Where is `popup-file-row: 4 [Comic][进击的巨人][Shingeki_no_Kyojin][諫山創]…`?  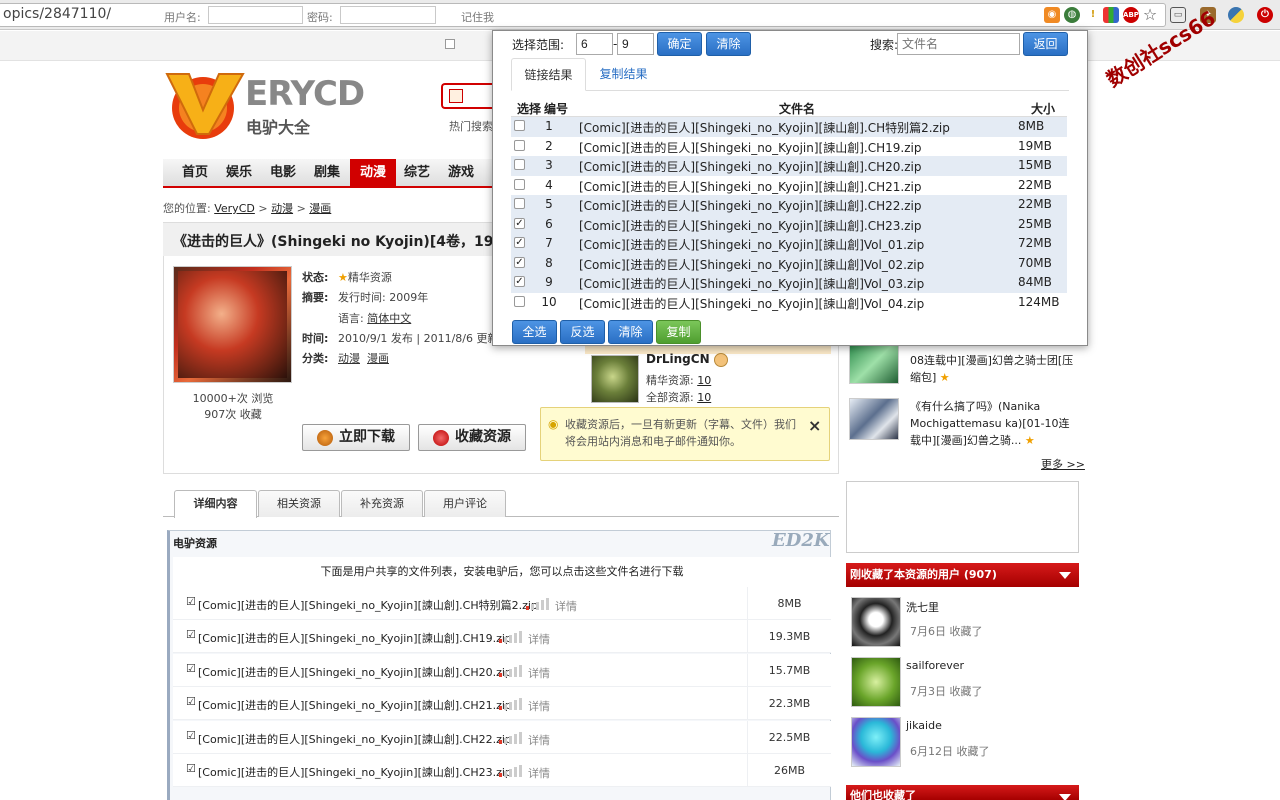 popup-file-row: 4 [Comic][进击的巨人][Shingeki_no_Kyojin][諫山創]… is located at coordinates (789, 186).